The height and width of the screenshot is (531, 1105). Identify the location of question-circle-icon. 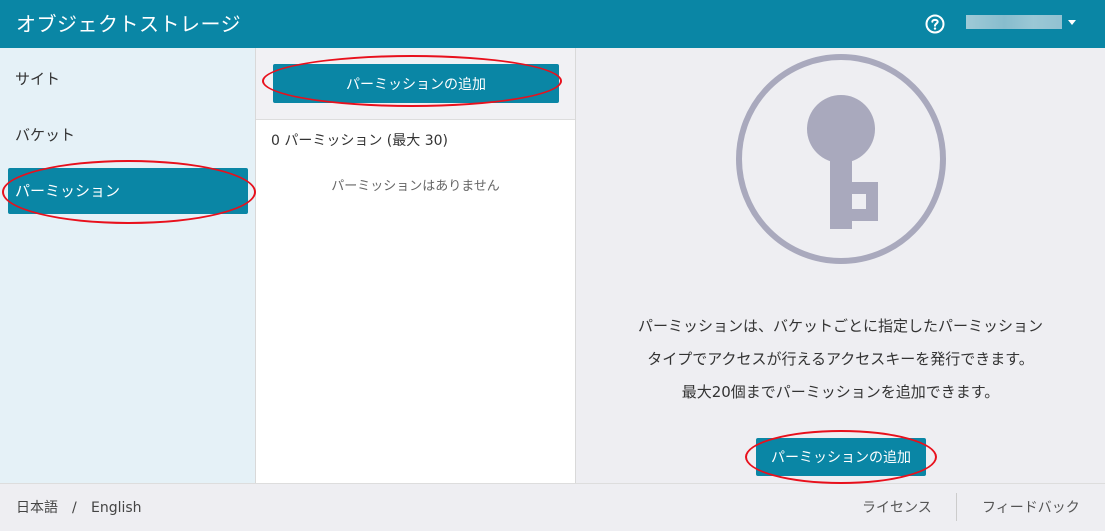
(935, 24).